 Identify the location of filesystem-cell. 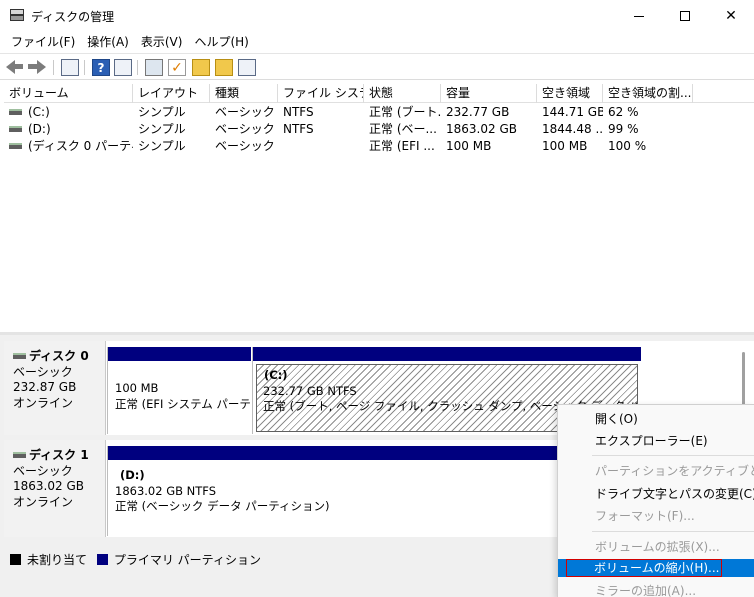
(321, 146).